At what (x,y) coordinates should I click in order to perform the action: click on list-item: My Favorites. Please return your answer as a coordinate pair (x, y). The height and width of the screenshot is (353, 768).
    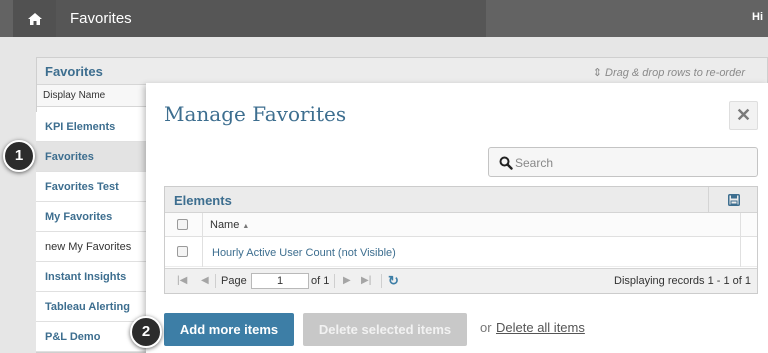
    Looking at the image, I should click on (91, 217).